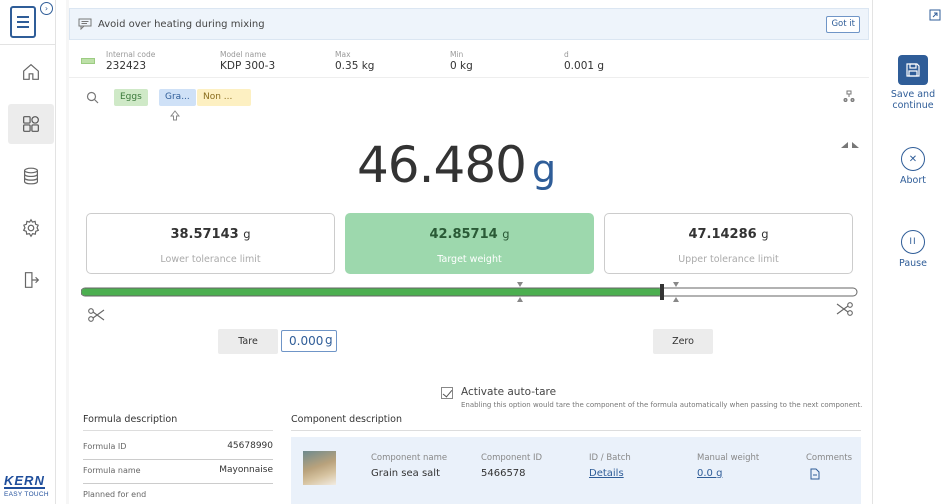 The height and width of the screenshot is (504, 952). I want to click on current-weight-display: 46.480 g, so click(456, 165).